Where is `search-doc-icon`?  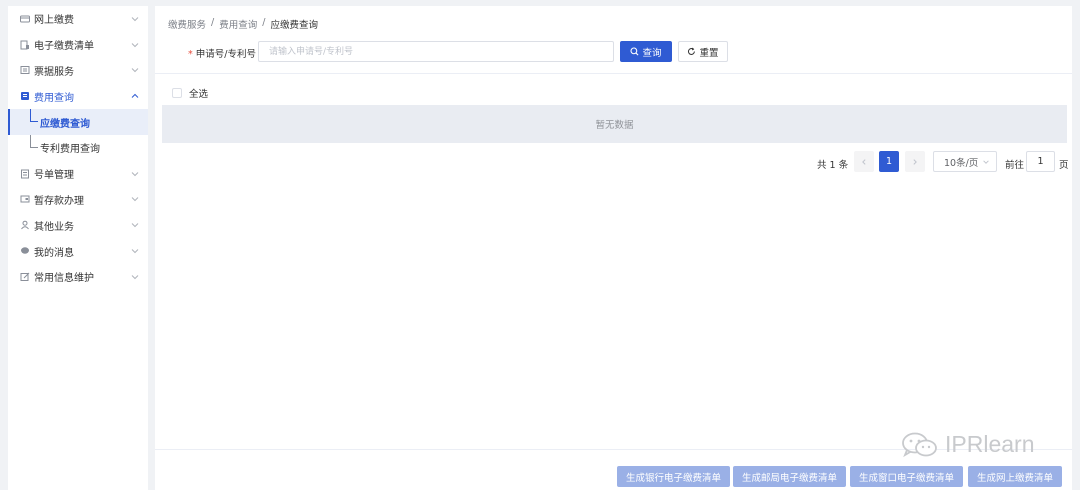
search-doc-icon is located at coordinates (25, 96).